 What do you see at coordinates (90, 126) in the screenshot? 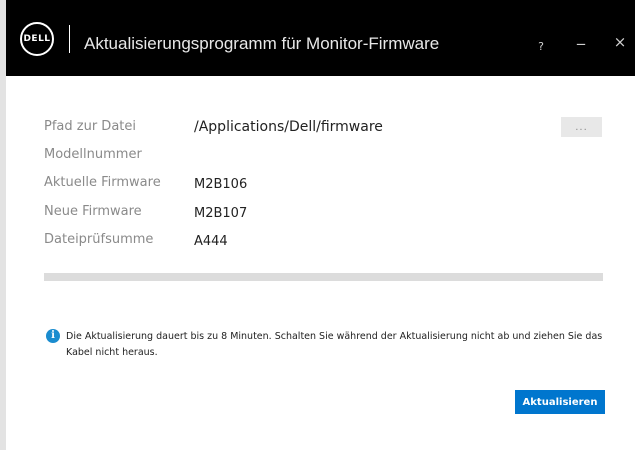
I see `file-path-label: Pfad zur Datei` at bounding box center [90, 126].